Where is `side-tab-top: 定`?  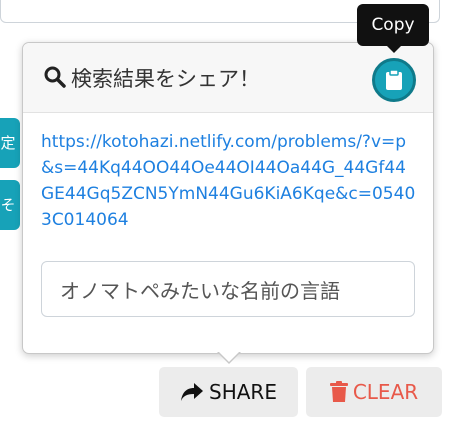 side-tab-top: 定 is located at coordinates (10, 143).